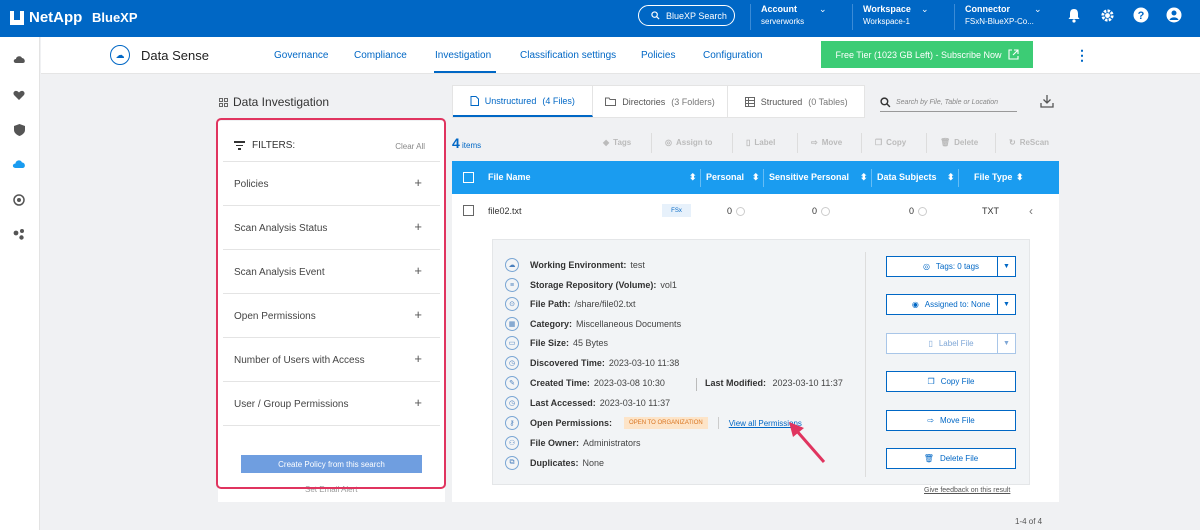  Describe the element at coordinates (468, 177) in the screenshot. I see `select-all-checkbox` at that location.